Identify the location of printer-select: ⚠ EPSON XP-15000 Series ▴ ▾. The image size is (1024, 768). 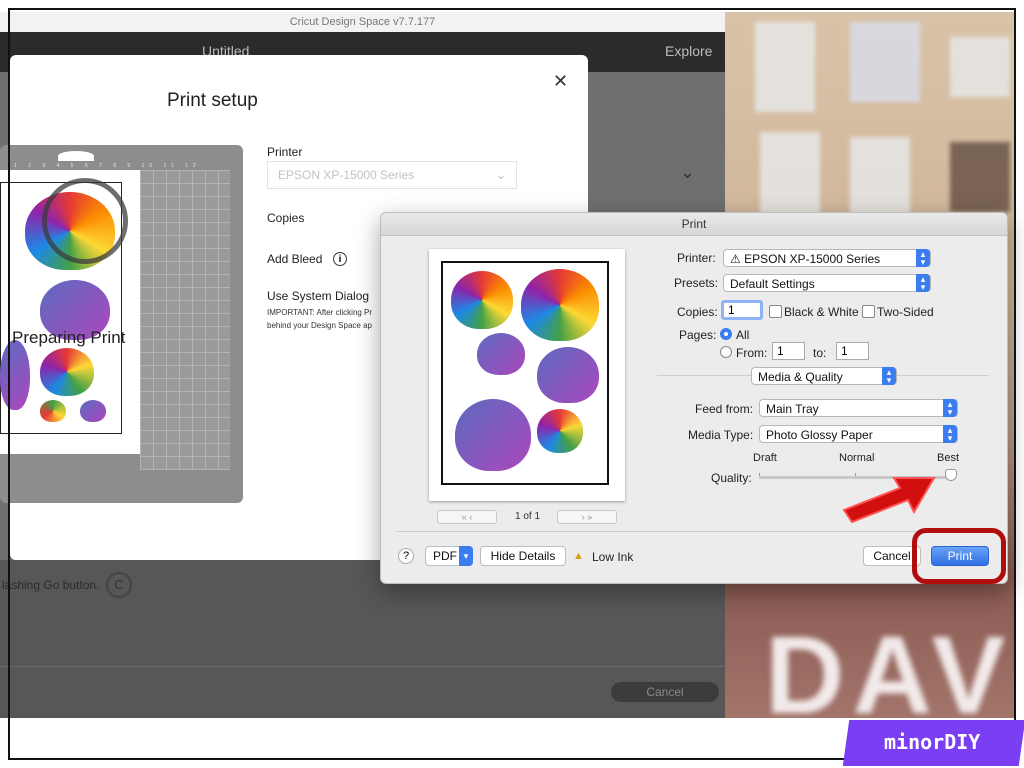
(827, 258).